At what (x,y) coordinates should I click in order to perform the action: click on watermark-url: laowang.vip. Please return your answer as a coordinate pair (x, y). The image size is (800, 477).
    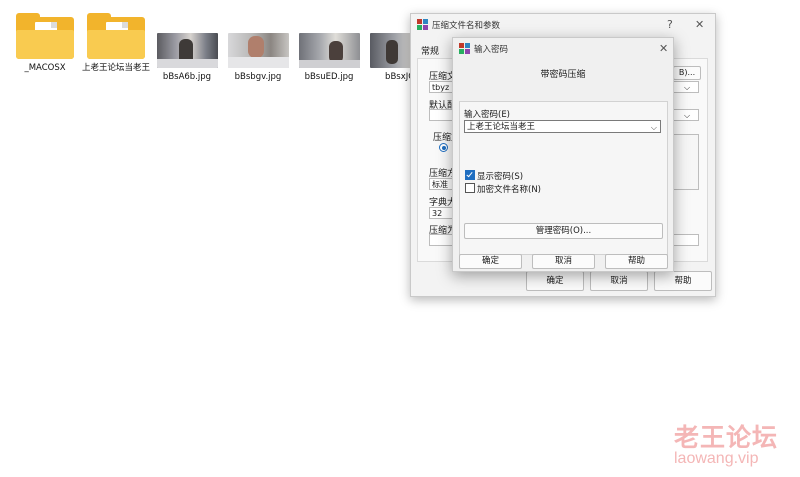
    Looking at the image, I should click on (716, 458).